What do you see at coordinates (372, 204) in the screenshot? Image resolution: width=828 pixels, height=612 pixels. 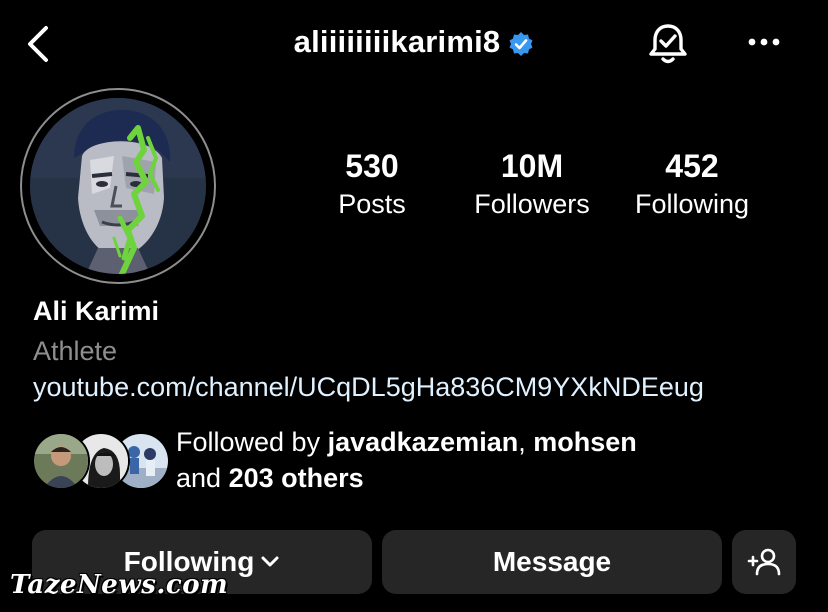 I see `posts-label: Posts` at bounding box center [372, 204].